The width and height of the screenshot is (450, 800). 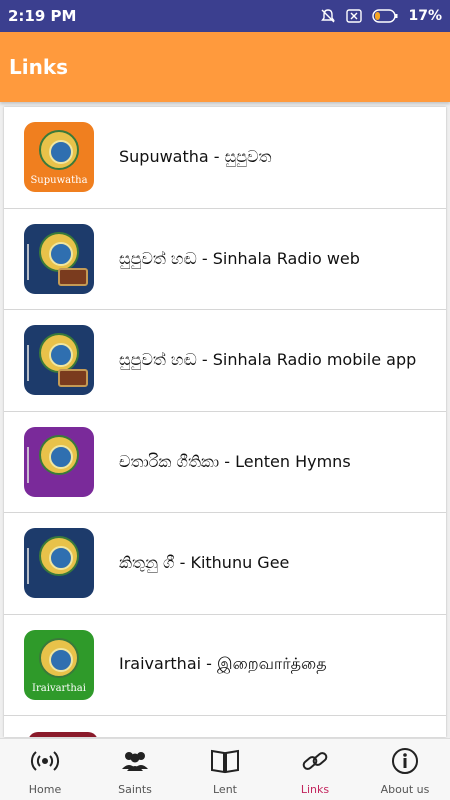 What do you see at coordinates (354, 16) in the screenshot?
I see `sim-disabled-icon` at bounding box center [354, 16].